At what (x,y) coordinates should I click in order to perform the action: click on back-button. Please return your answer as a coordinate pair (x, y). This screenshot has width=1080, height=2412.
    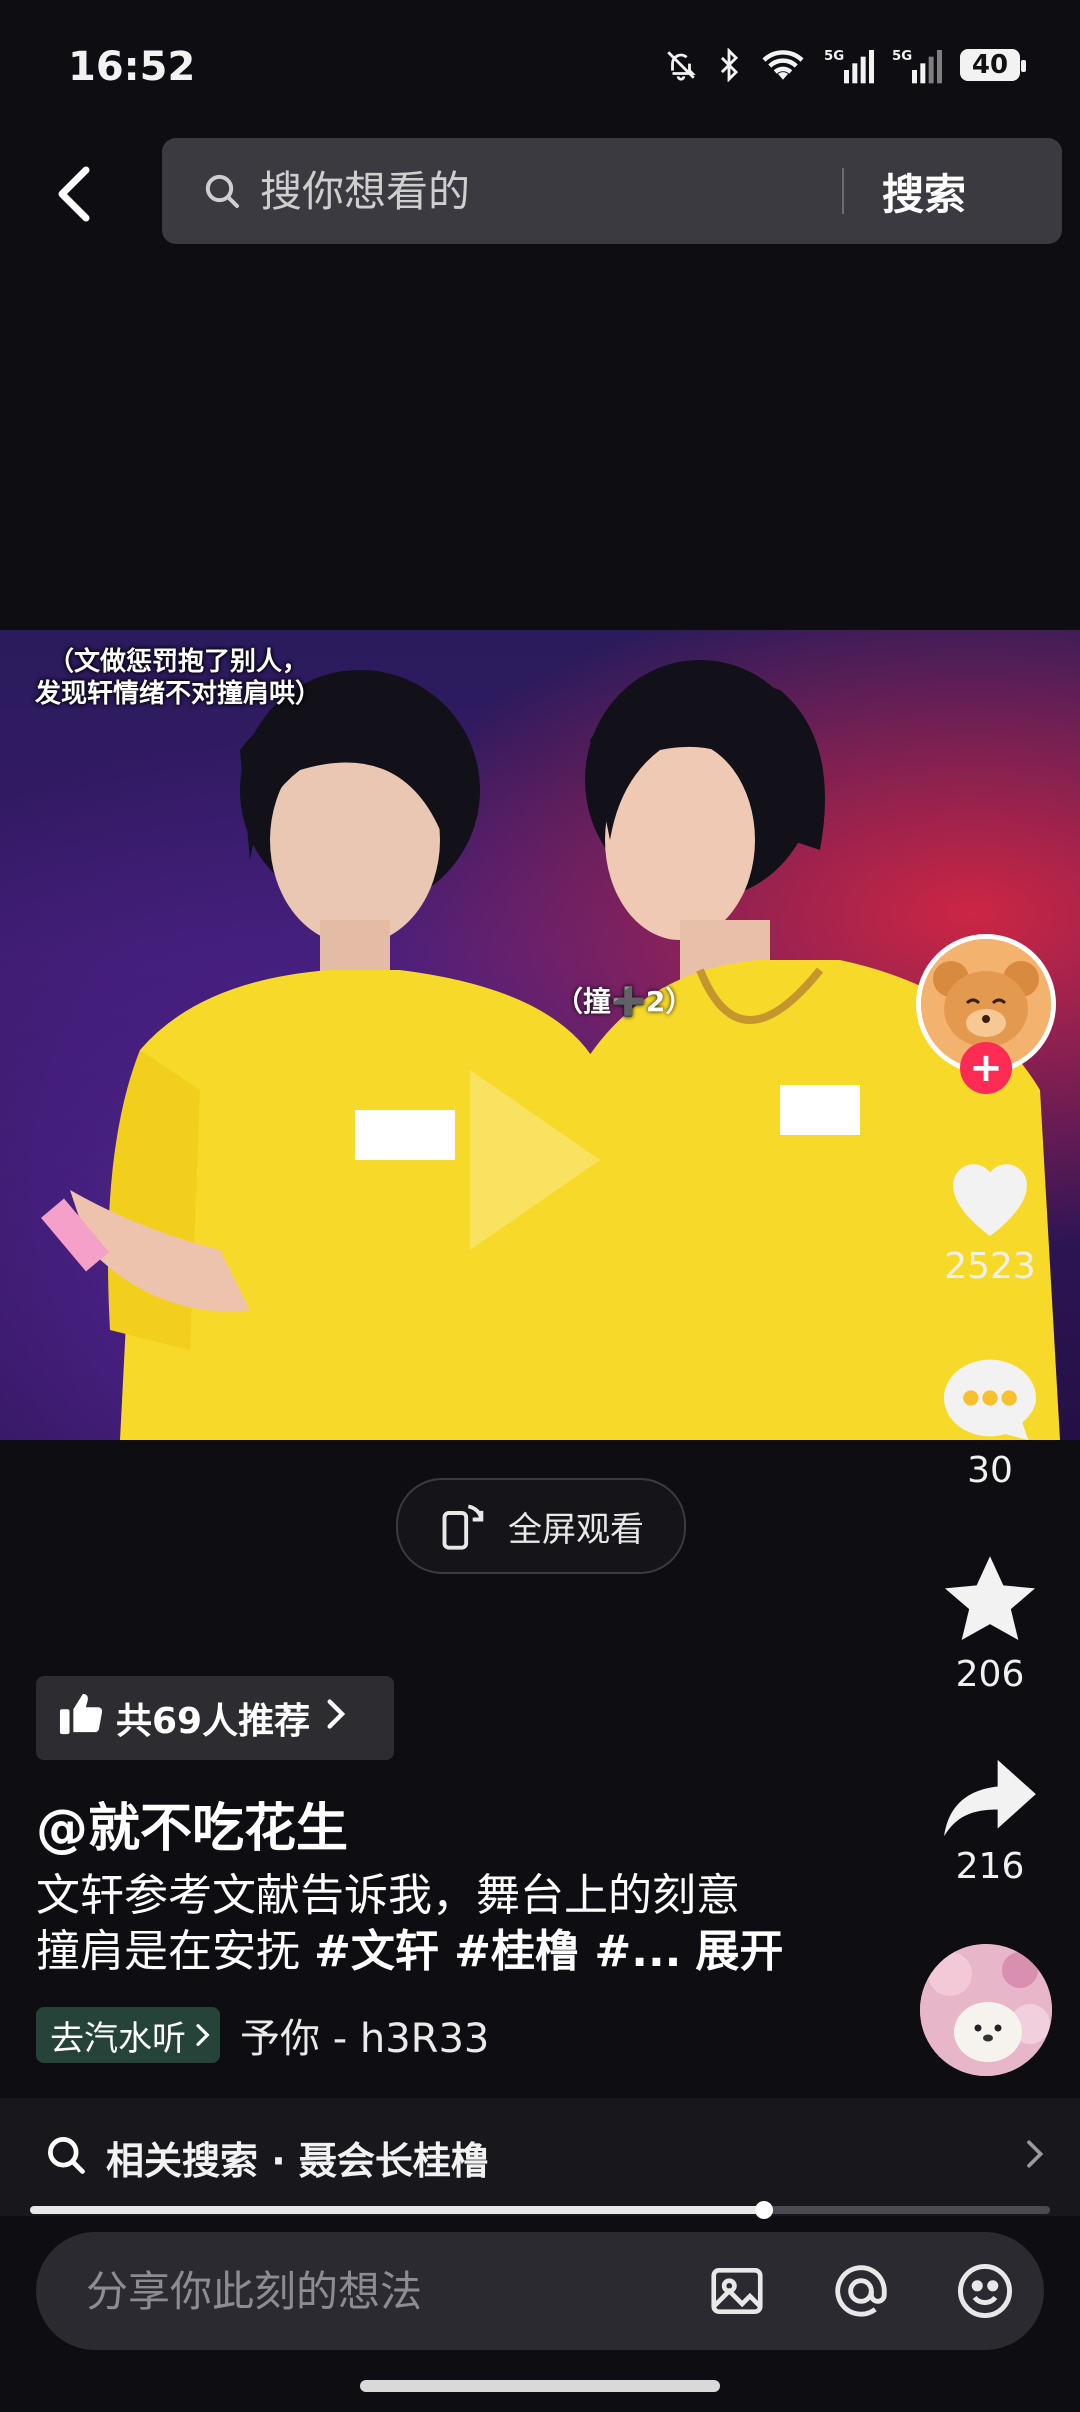
    Looking at the image, I should click on (74, 194).